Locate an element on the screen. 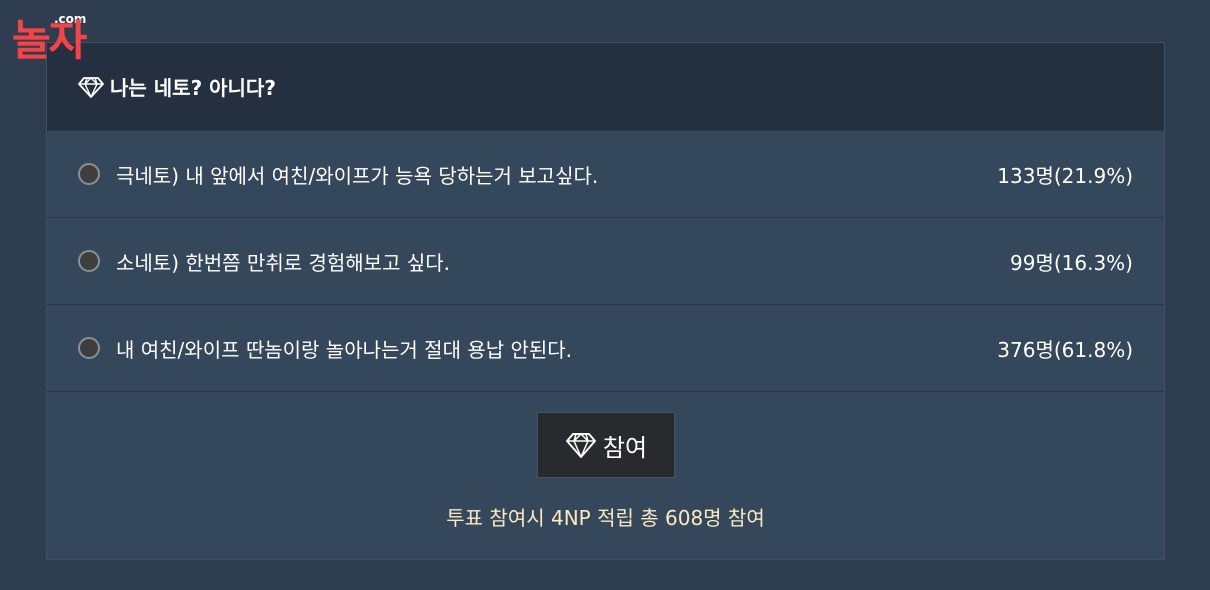 This screenshot has width=1210, height=590. join-button-label: 참여 is located at coordinates (625, 447).